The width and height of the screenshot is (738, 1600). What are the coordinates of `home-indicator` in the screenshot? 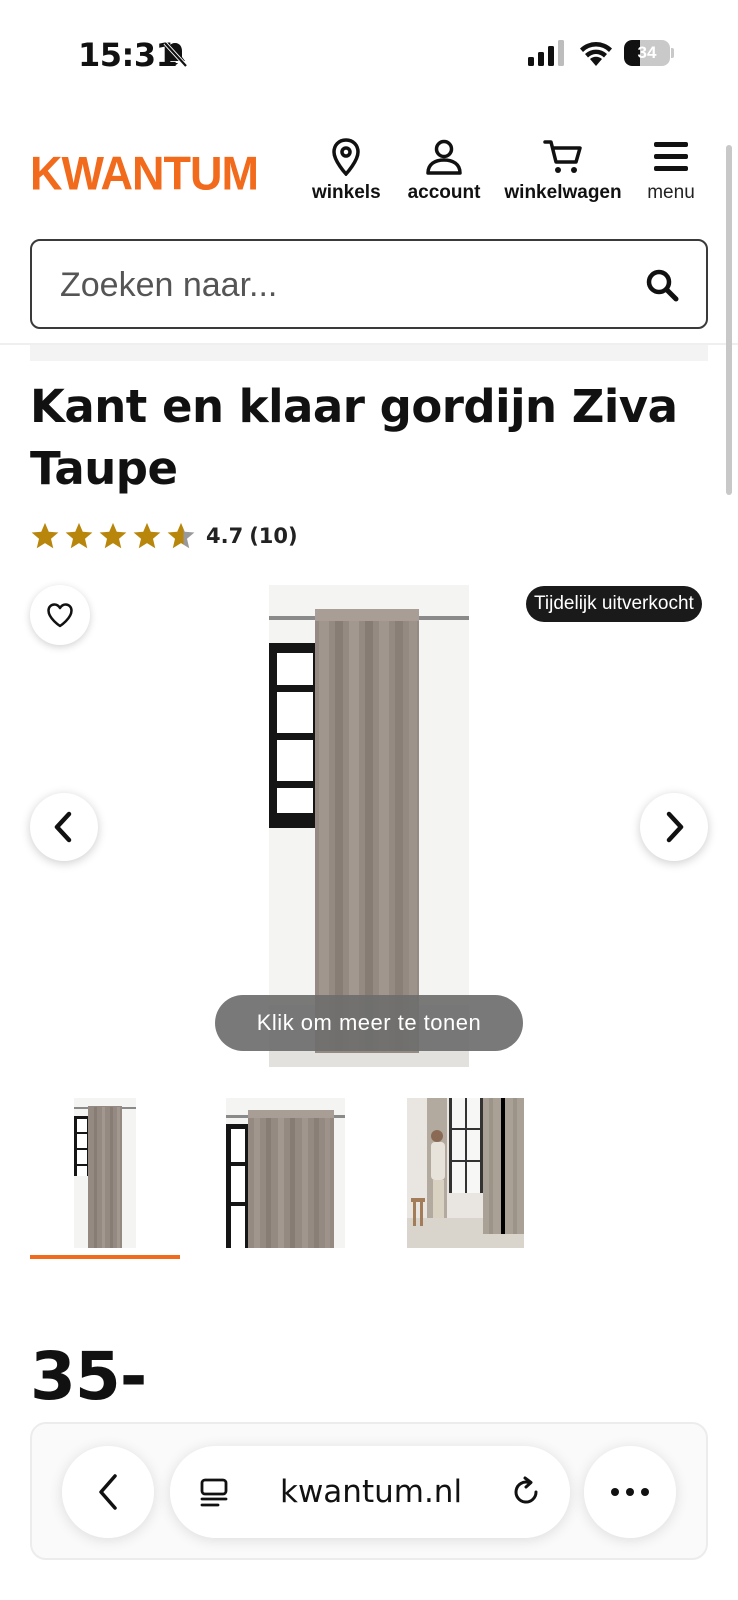 It's located at (369, 1590).